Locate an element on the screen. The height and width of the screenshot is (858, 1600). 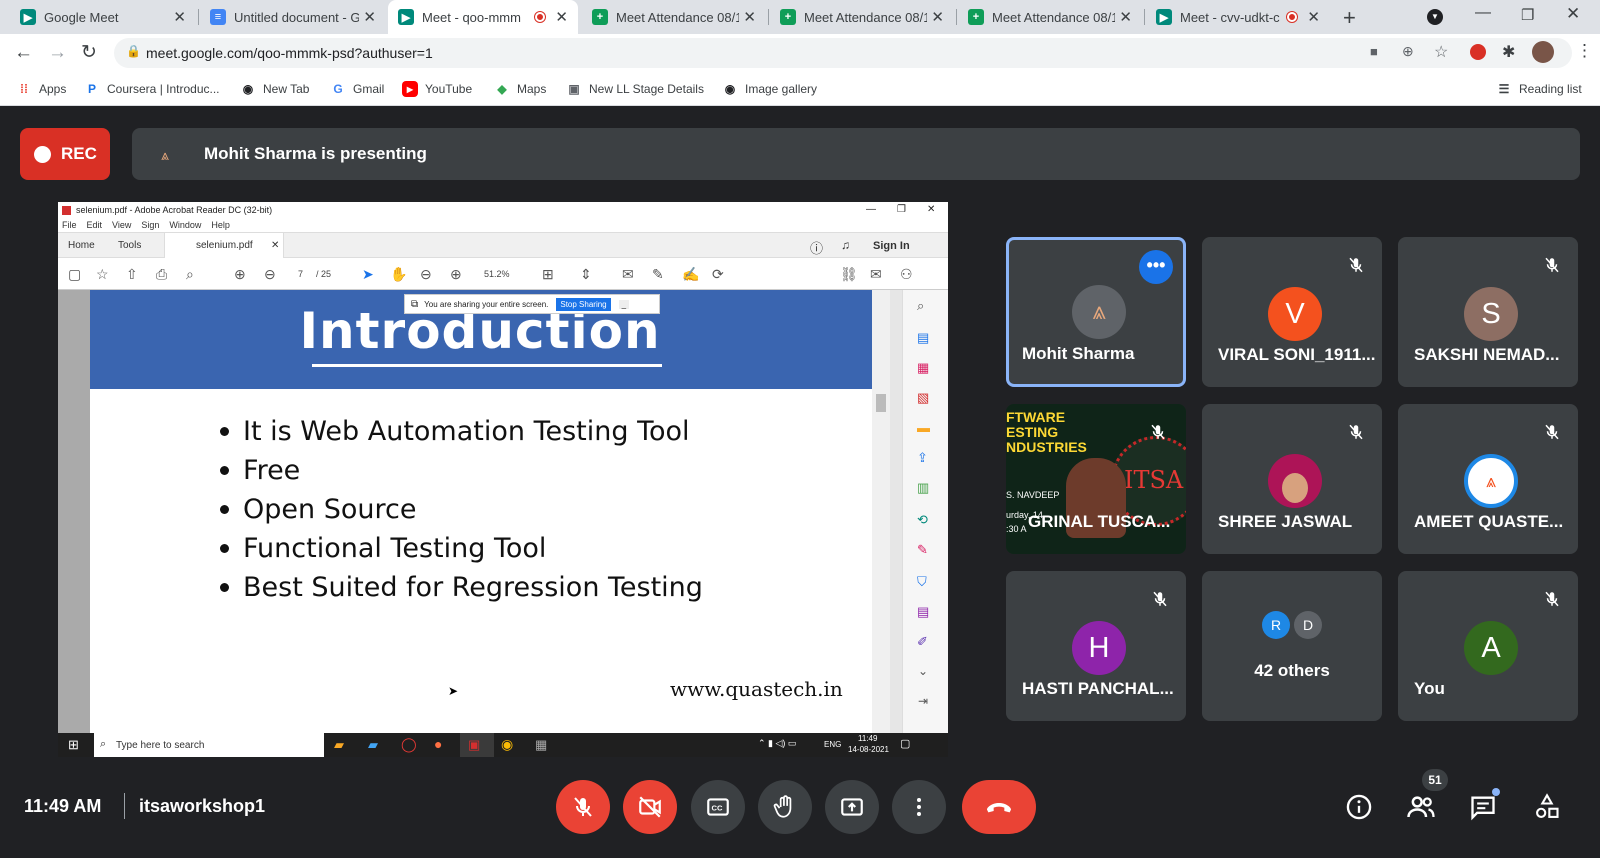
file-explorer-icon: ▰ is located at coordinates (339, 745).